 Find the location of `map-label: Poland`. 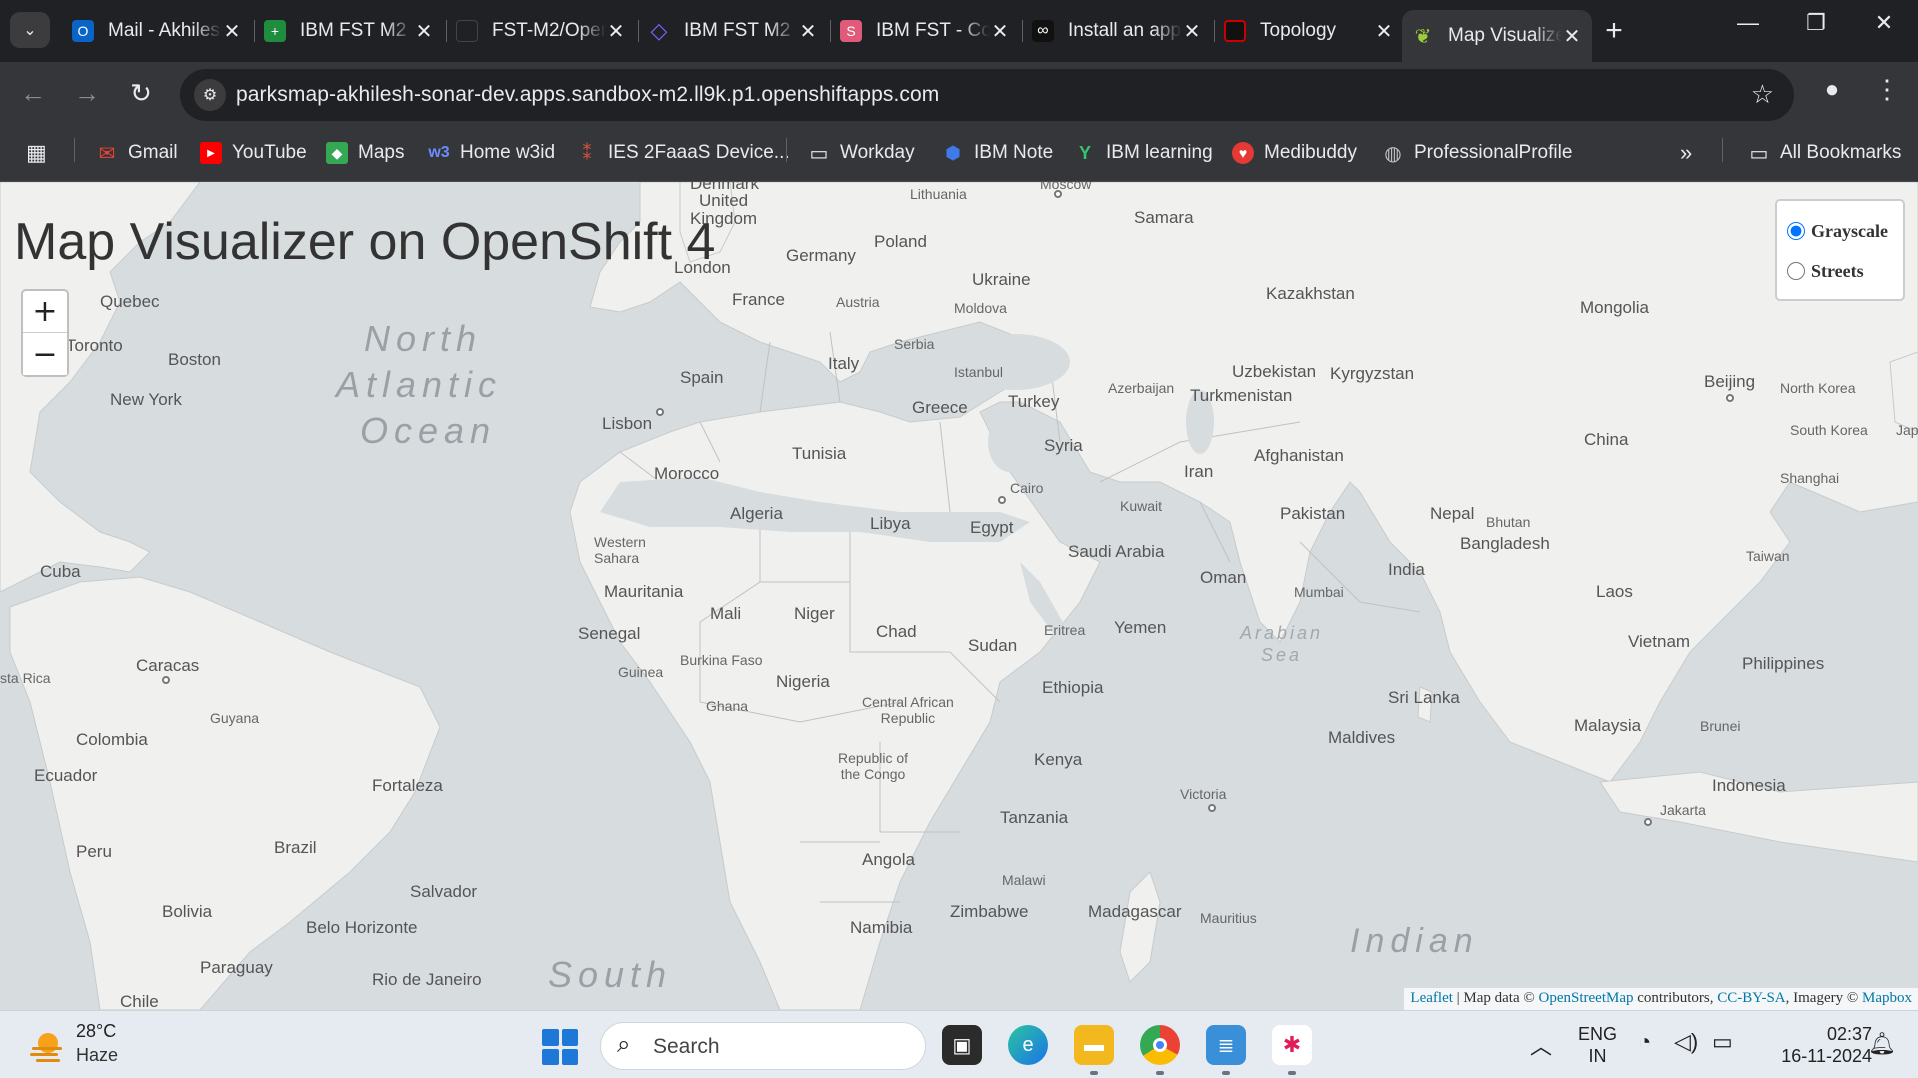

map-label: Poland is located at coordinates (900, 241).